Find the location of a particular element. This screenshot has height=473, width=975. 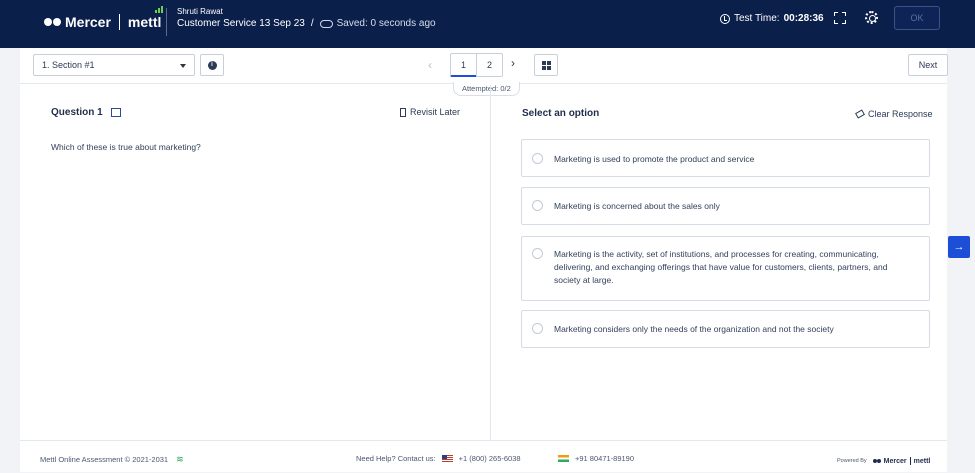

brand-logo: Mercer mettl is located at coordinates (104, 19).